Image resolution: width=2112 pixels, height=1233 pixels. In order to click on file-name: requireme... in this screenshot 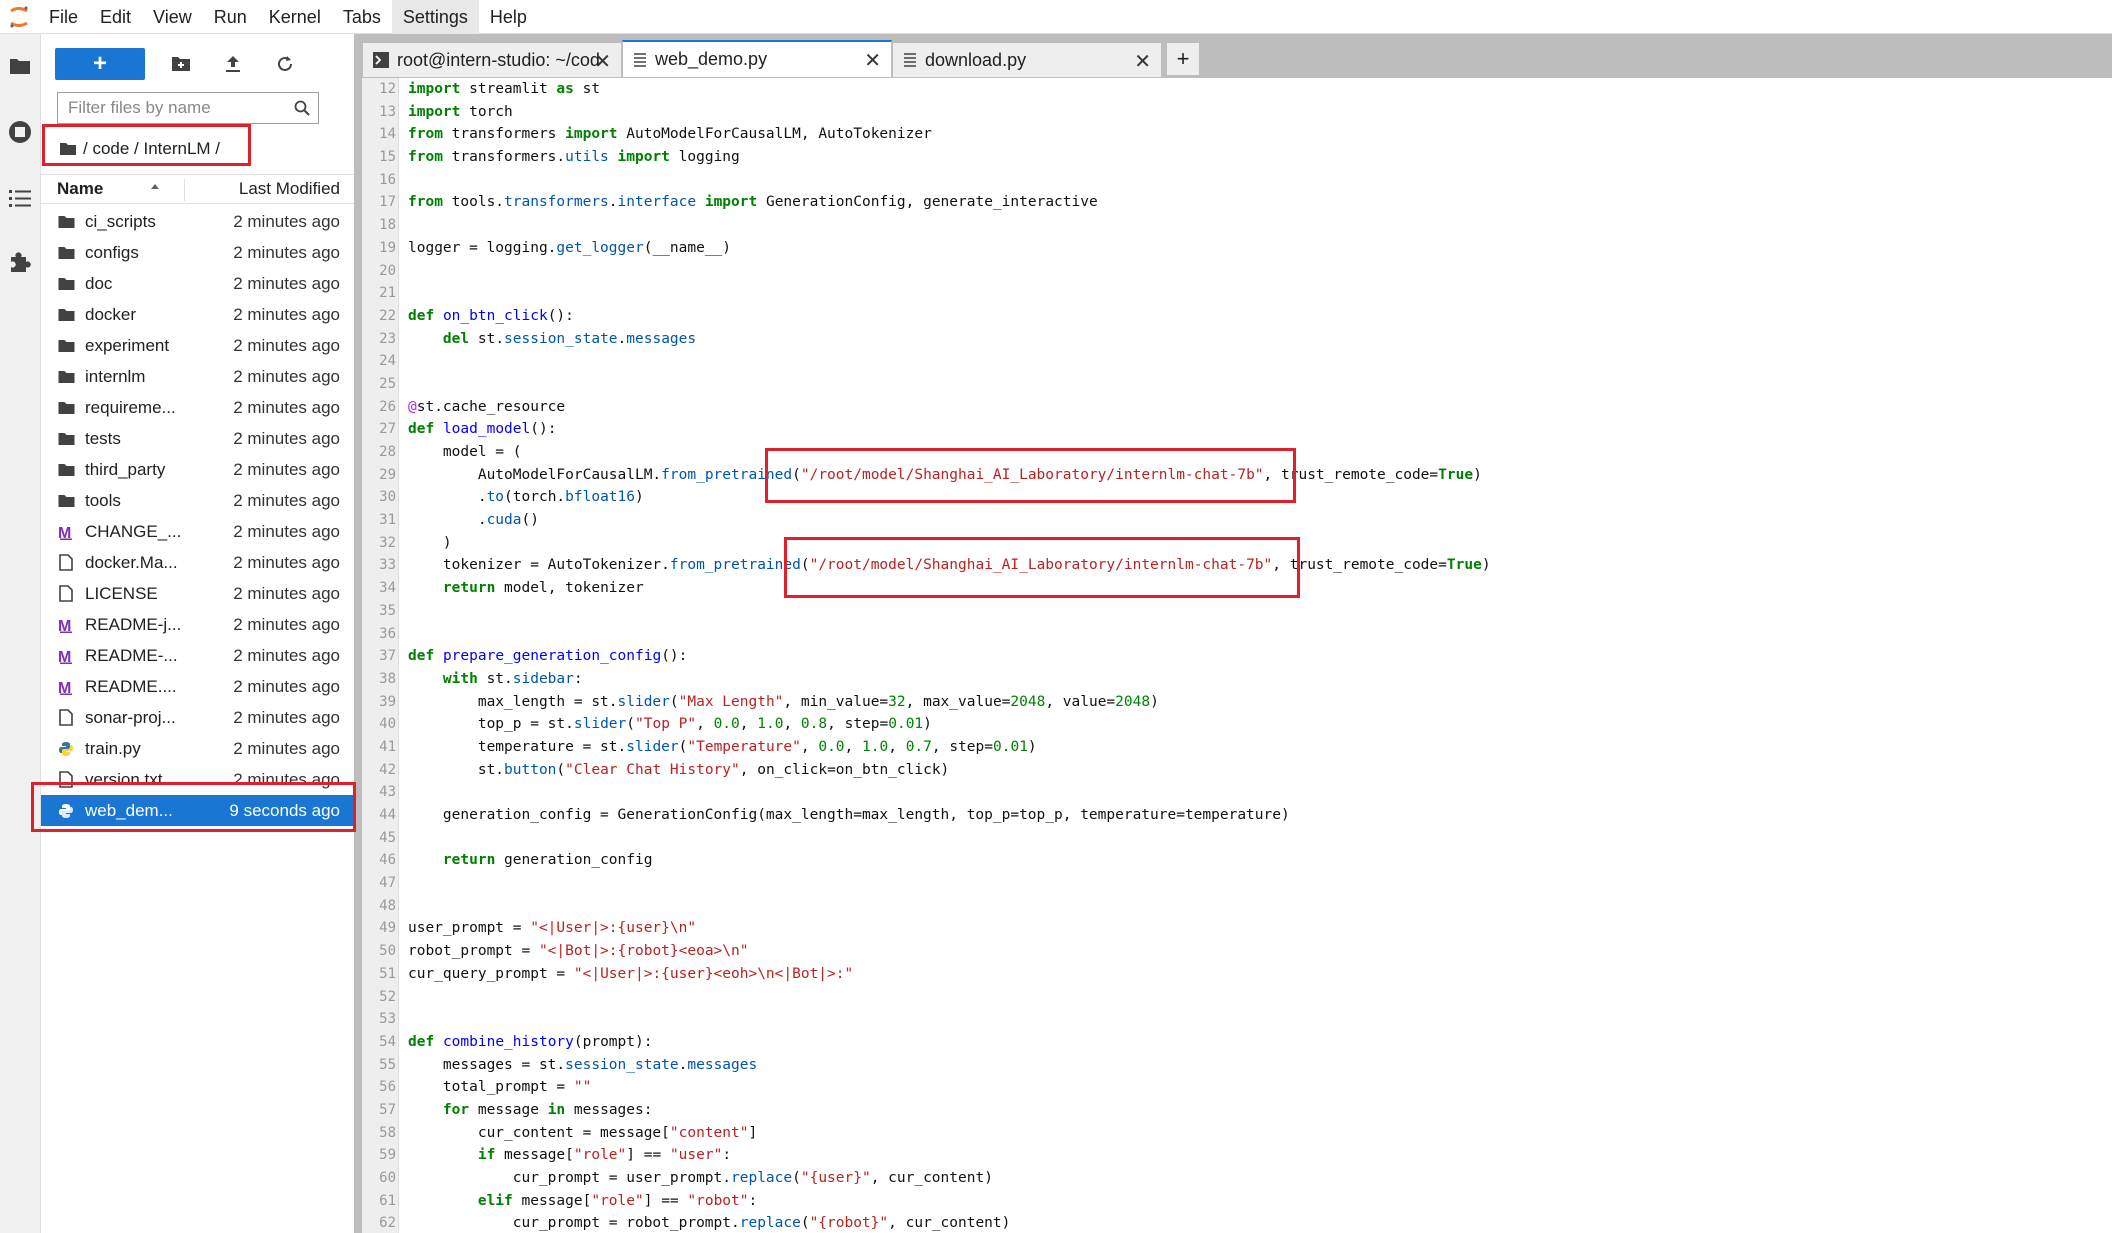, I will do `click(130, 407)`.